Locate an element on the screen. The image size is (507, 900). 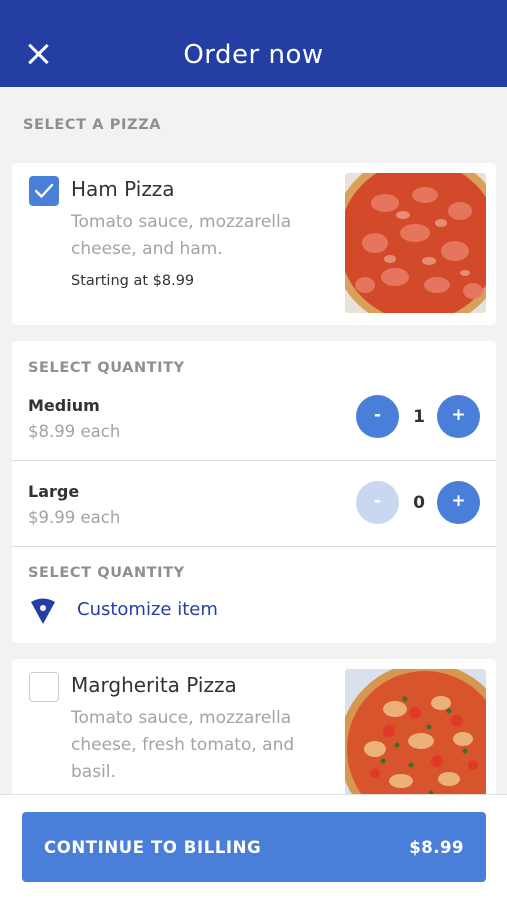
quantity-large: 0 is located at coordinates (419, 503).